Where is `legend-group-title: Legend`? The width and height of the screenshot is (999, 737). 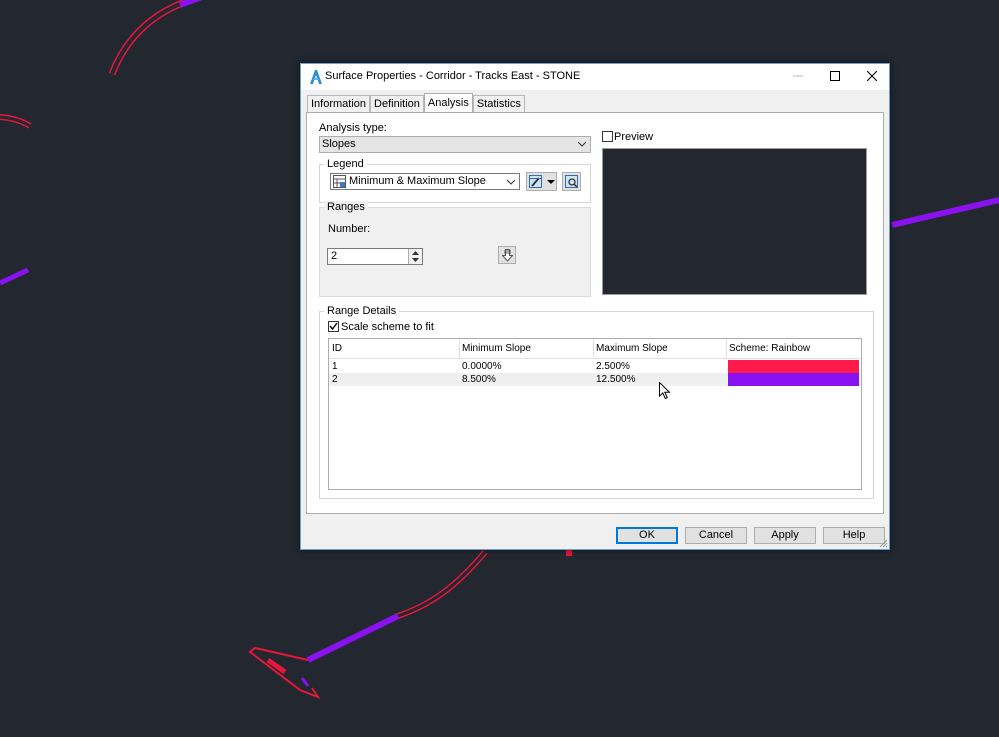
legend-group-title: Legend is located at coordinates (345, 164).